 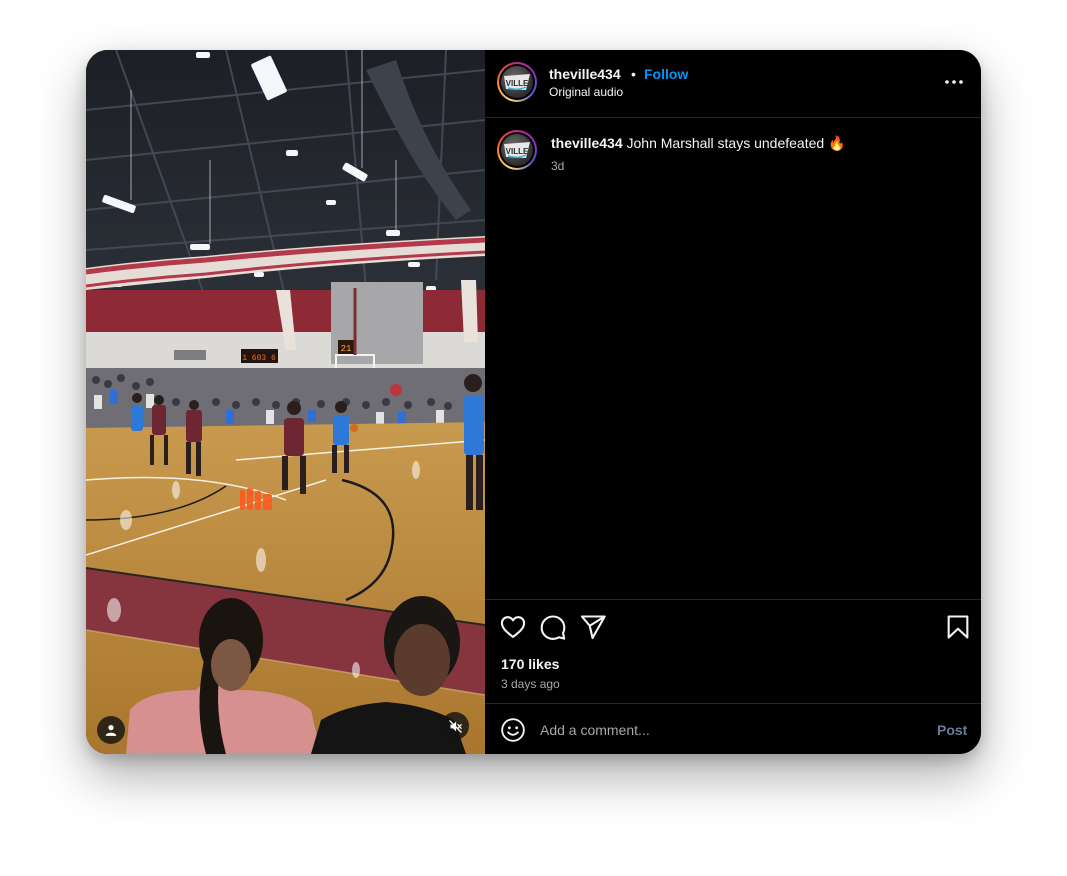 I want to click on more-options-icon, so click(x=954, y=82).